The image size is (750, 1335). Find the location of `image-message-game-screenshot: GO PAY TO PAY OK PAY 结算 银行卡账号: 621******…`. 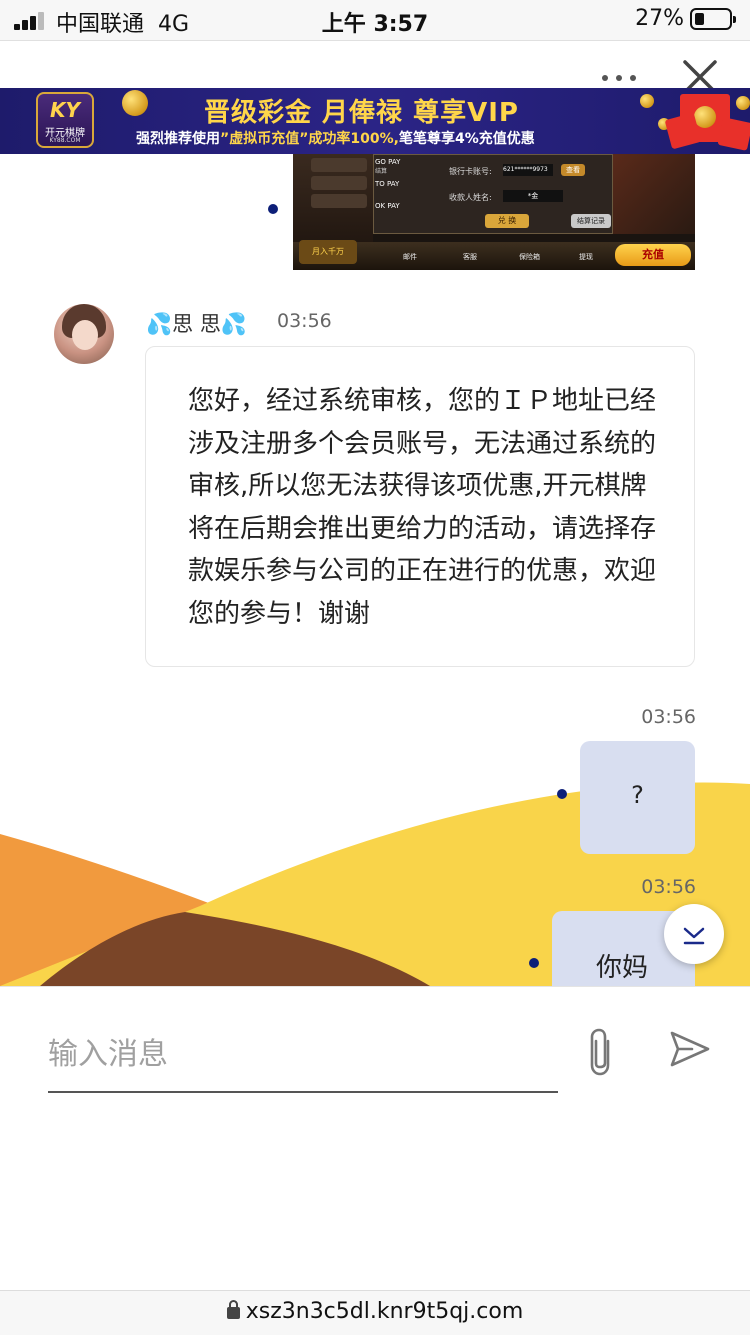

image-message-game-screenshot: GO PAY TO PAY OK PAY 结算 银行卡账号: 621******… is located at coordinates (494, 212).